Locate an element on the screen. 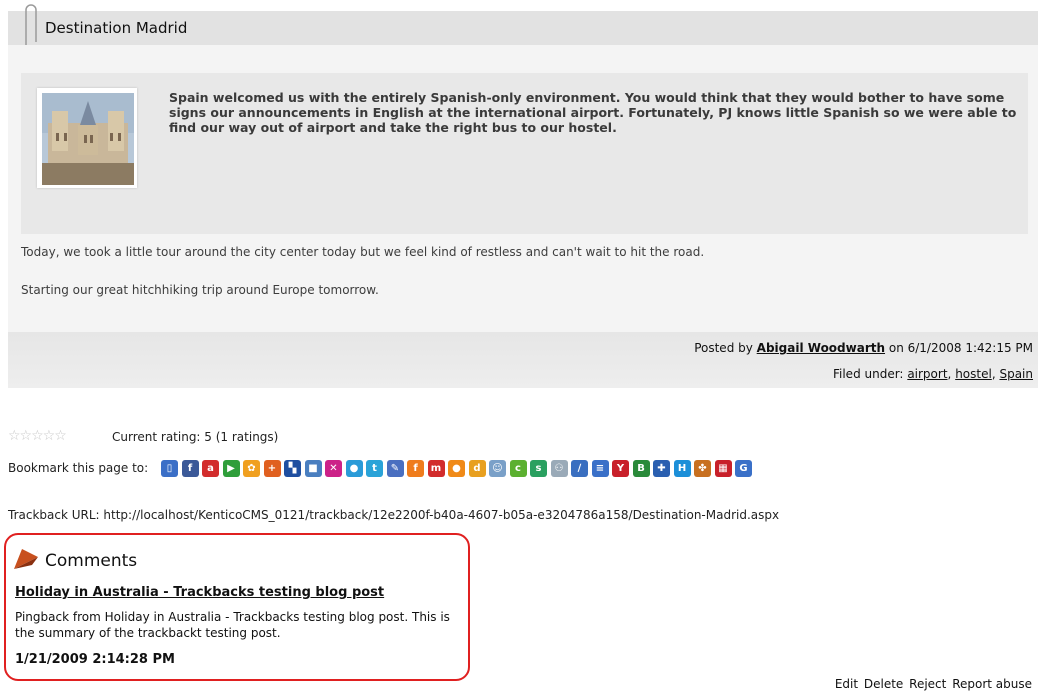  bookmark-icons: ▯ f a ▶ ✿ + ▚ ■ ✕ ● t ✎ f m ● d ☺ c s ⚇ ∕ ≡ Y B ✚ H ✤ ▦ G is located at coordinates (456, 468).